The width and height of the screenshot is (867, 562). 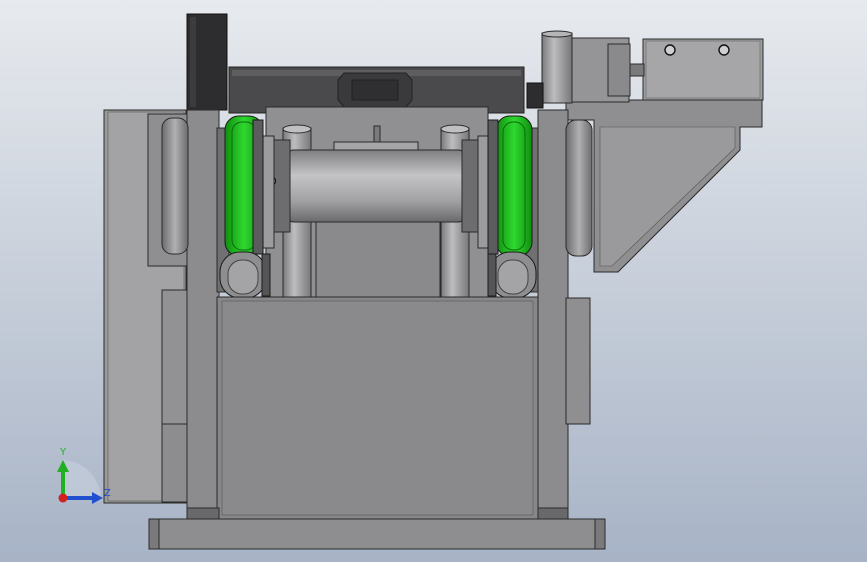 I want to click on z-axis-label: Z, so click(x=107, y=493).